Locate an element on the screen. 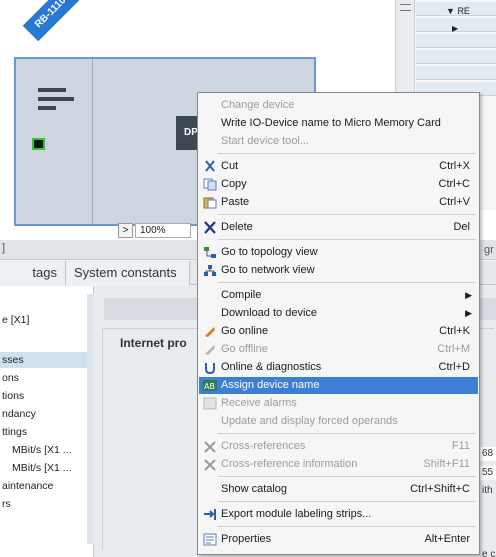 This screenshot has width=496, height=557. menu-item-update-forced-operands: Update and display forced operands is located at coordinates (338, 421).